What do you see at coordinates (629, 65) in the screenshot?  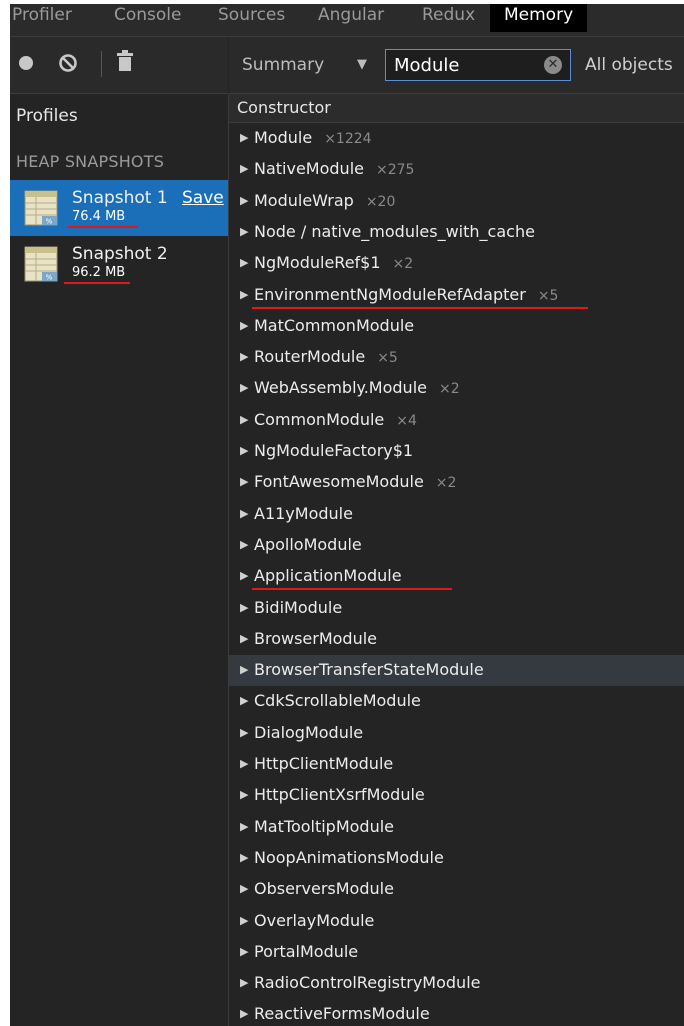 I see `objects-select: All objects` at bounding box center [629, 65].